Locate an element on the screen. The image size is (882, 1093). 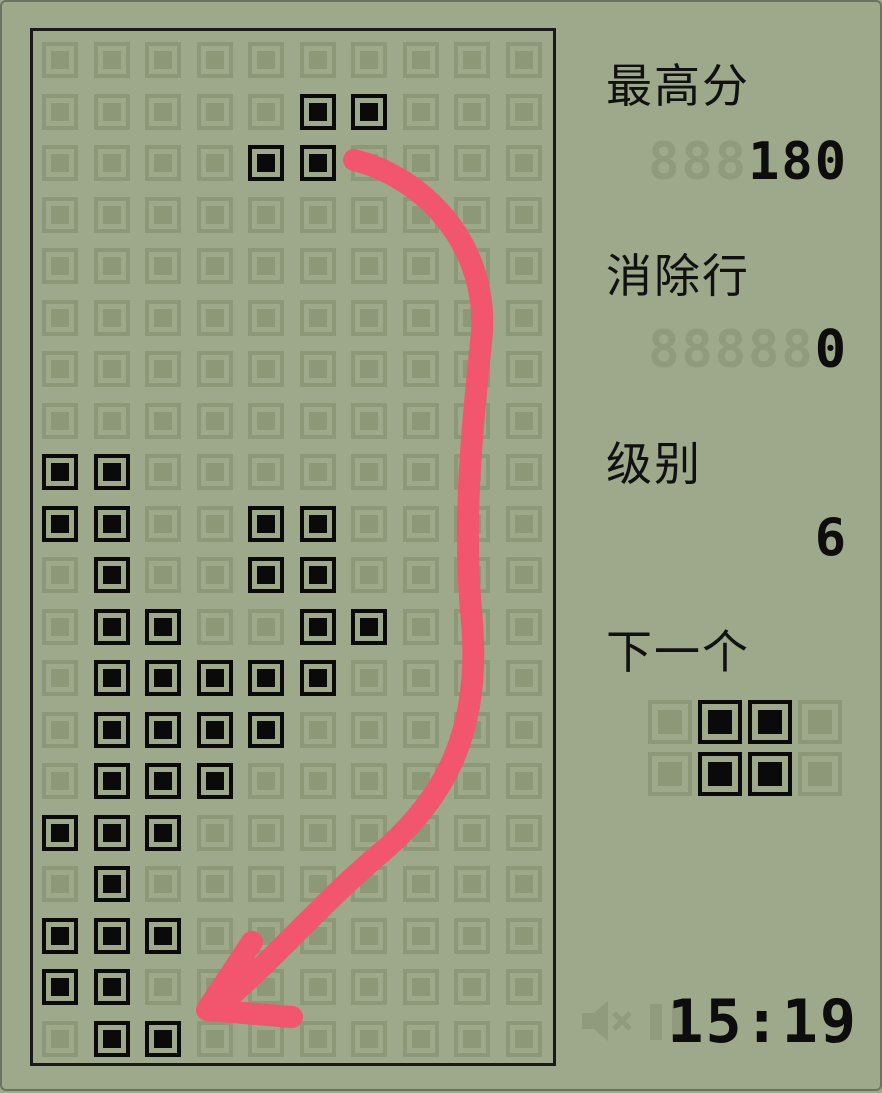
high-score-label: 最高分 is located at coordinates (678, 86).